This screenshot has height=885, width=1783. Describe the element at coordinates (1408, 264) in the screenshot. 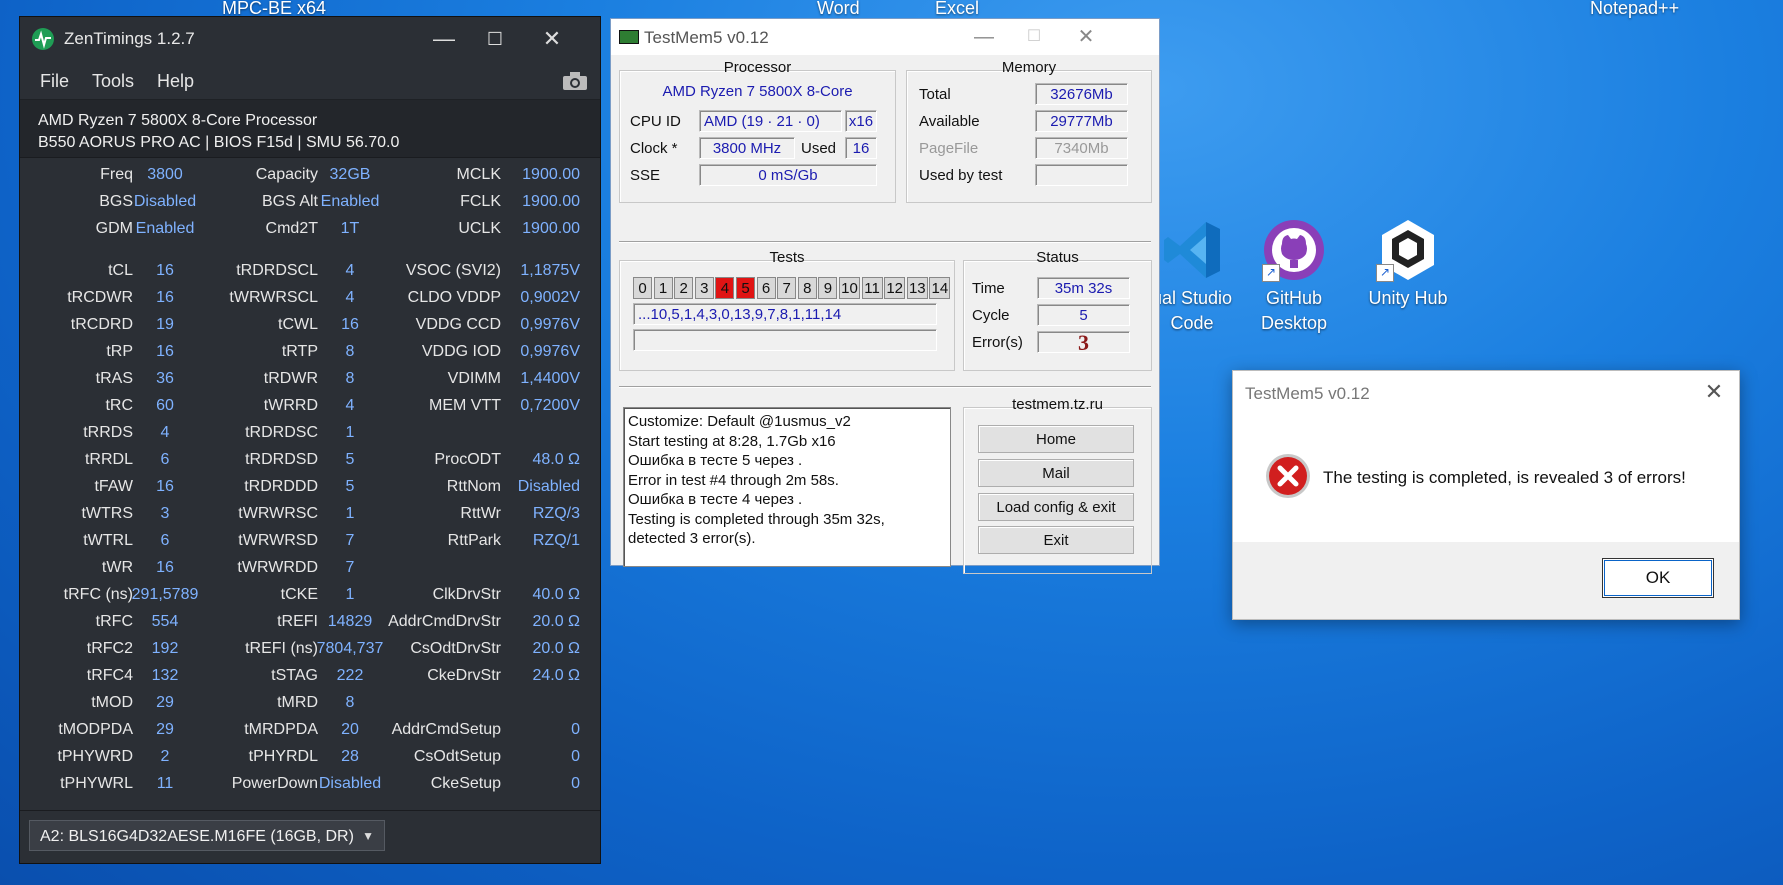

I see `desktop-icon-unity-hub: ↗ Unity Hub` at that location.